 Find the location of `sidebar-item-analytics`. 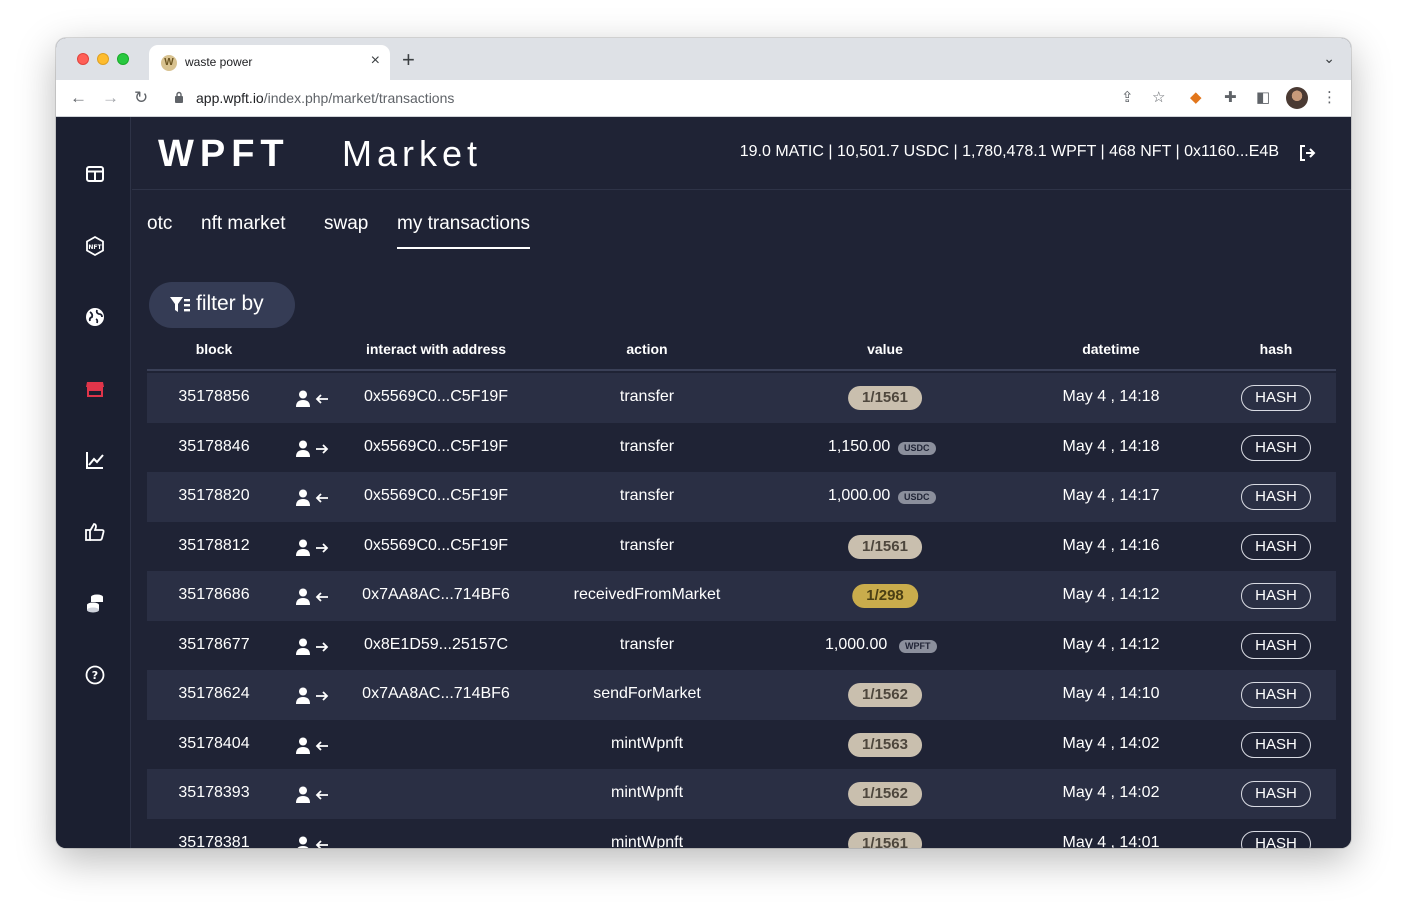

sidebar-item-analytics is located at coordinates (95, 460).